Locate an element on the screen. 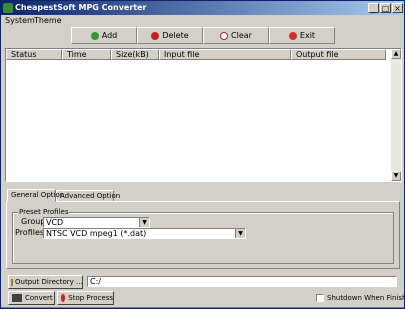 The image size is (405, 309). profiles-select: NTSC VCD mpeg1 (*.dat) ▼ is located at coordinates (144, 233).